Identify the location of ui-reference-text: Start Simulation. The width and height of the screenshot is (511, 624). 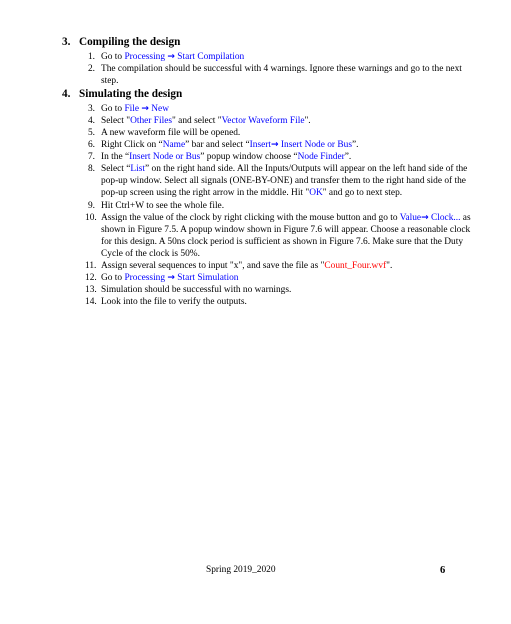
(206, 277).